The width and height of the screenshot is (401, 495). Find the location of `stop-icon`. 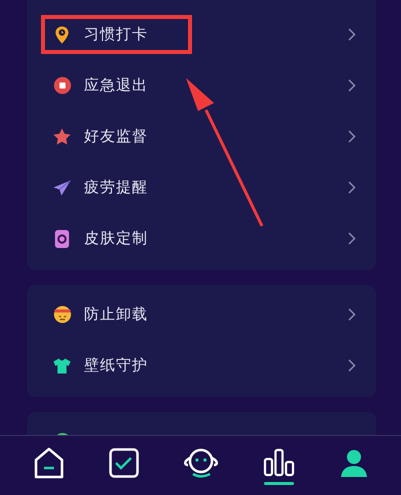

stop-icon is located at coordinates (62, 85).